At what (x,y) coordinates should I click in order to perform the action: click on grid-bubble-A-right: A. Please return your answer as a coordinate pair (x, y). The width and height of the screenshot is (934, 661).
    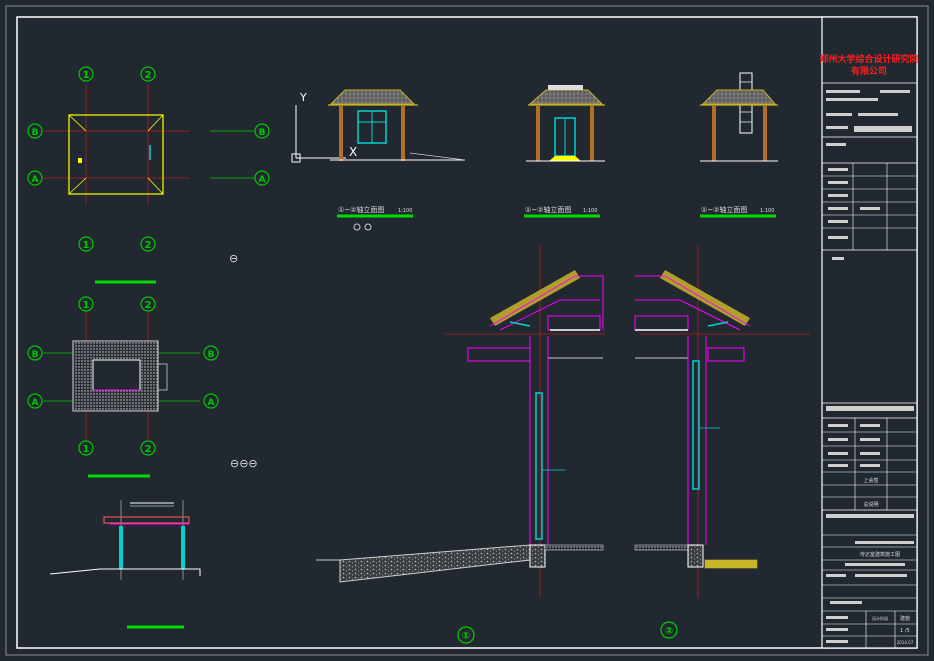
    Looking at the image, I should click on (262, 178).